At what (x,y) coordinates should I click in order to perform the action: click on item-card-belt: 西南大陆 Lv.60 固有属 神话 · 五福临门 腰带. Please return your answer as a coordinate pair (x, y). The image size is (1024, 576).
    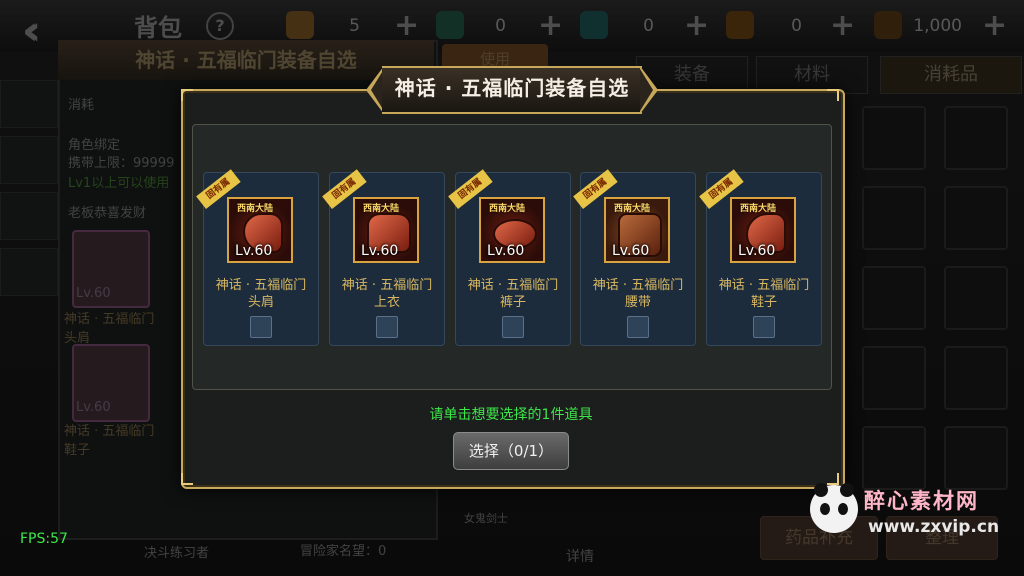
    Looking at the image, I should click on (634, 257).